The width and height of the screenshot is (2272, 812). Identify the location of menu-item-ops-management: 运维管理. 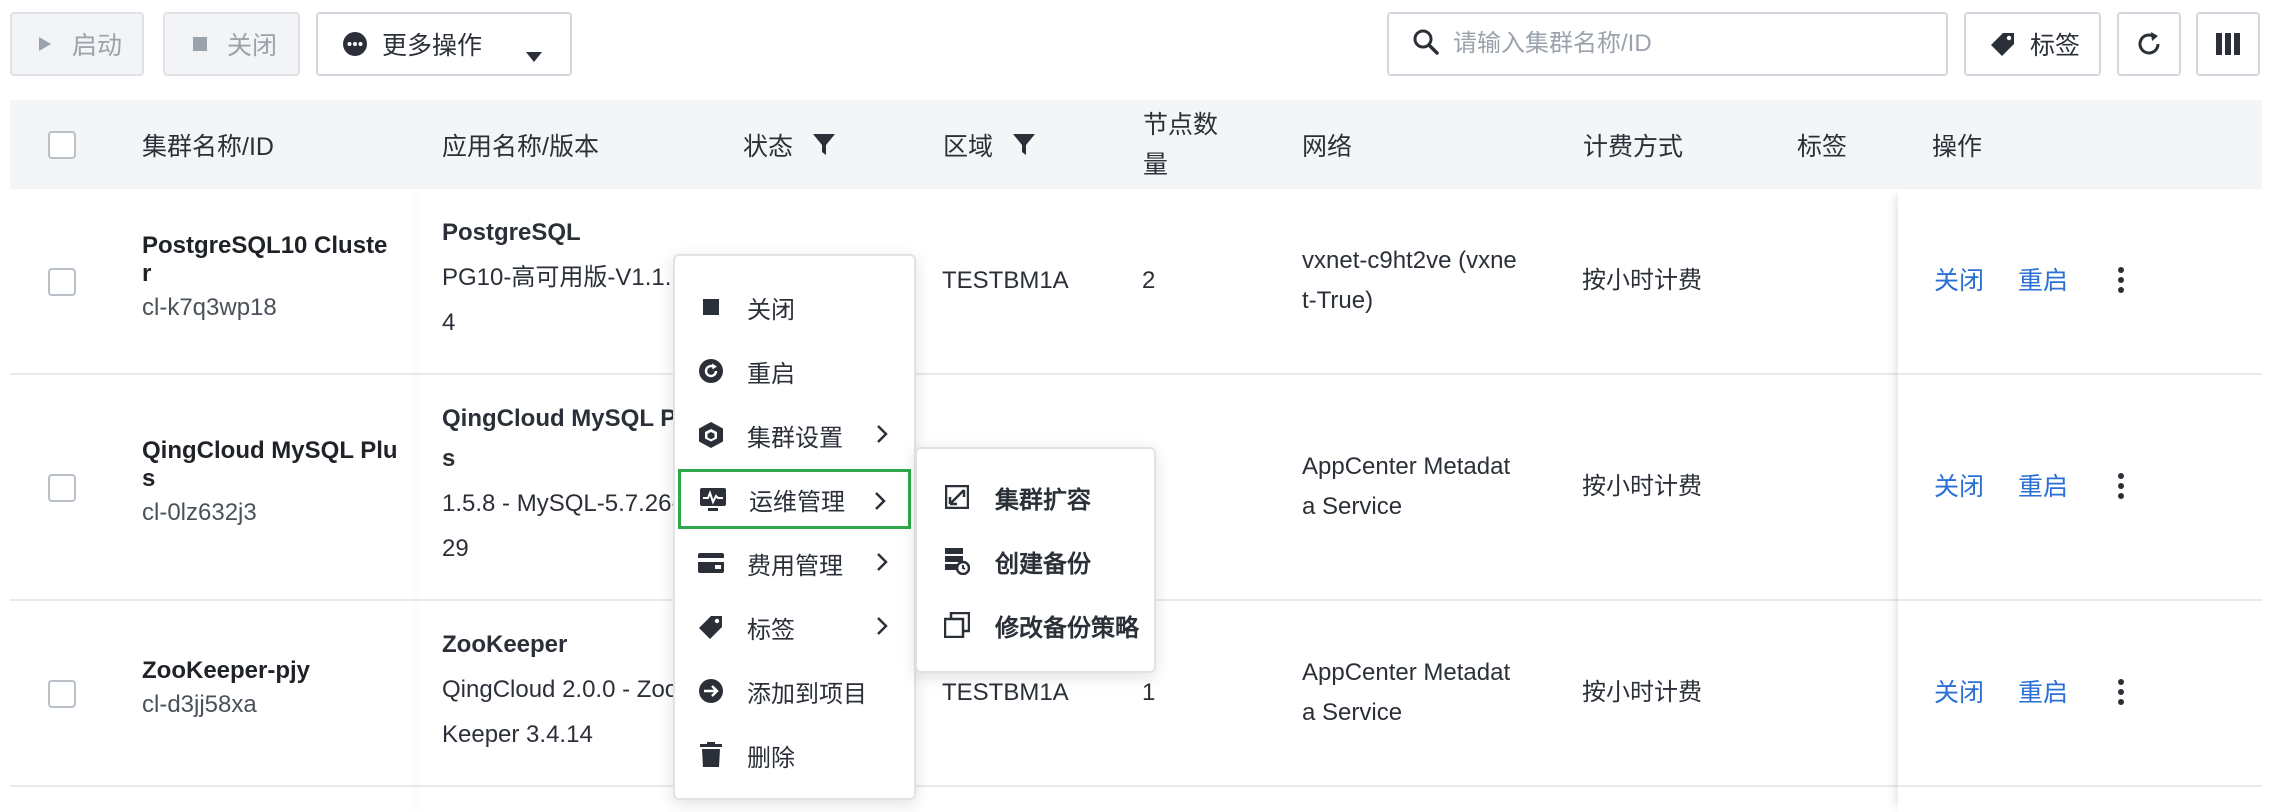
(794, 499).